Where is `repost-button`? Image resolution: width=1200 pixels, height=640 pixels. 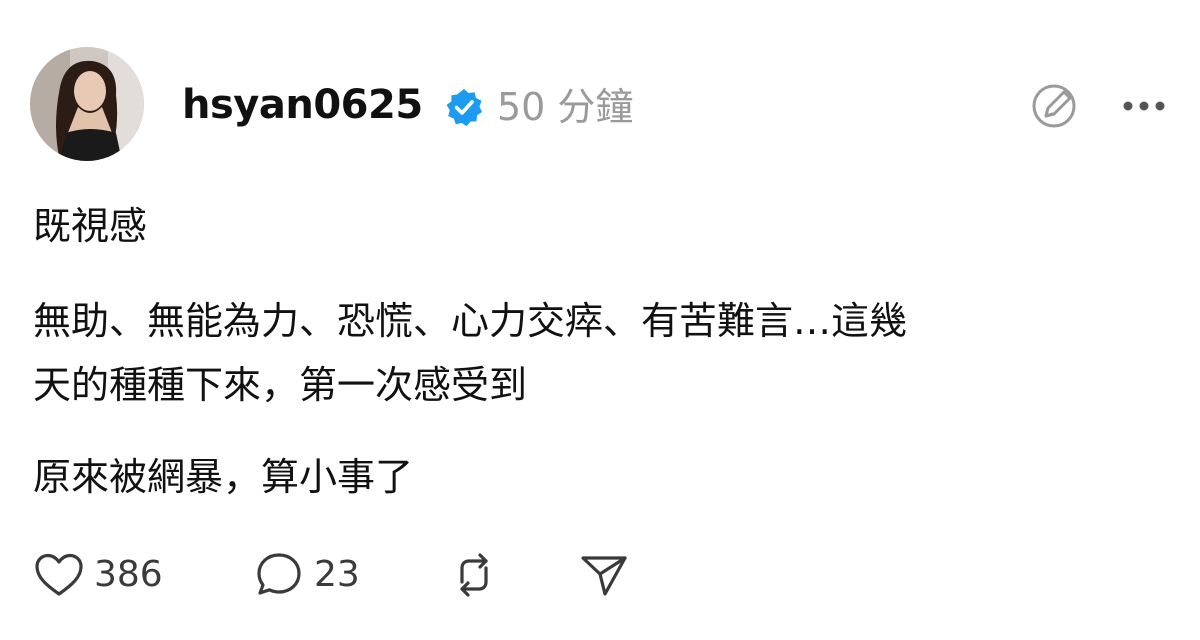 repost-button is located at coordinates (474, 575).